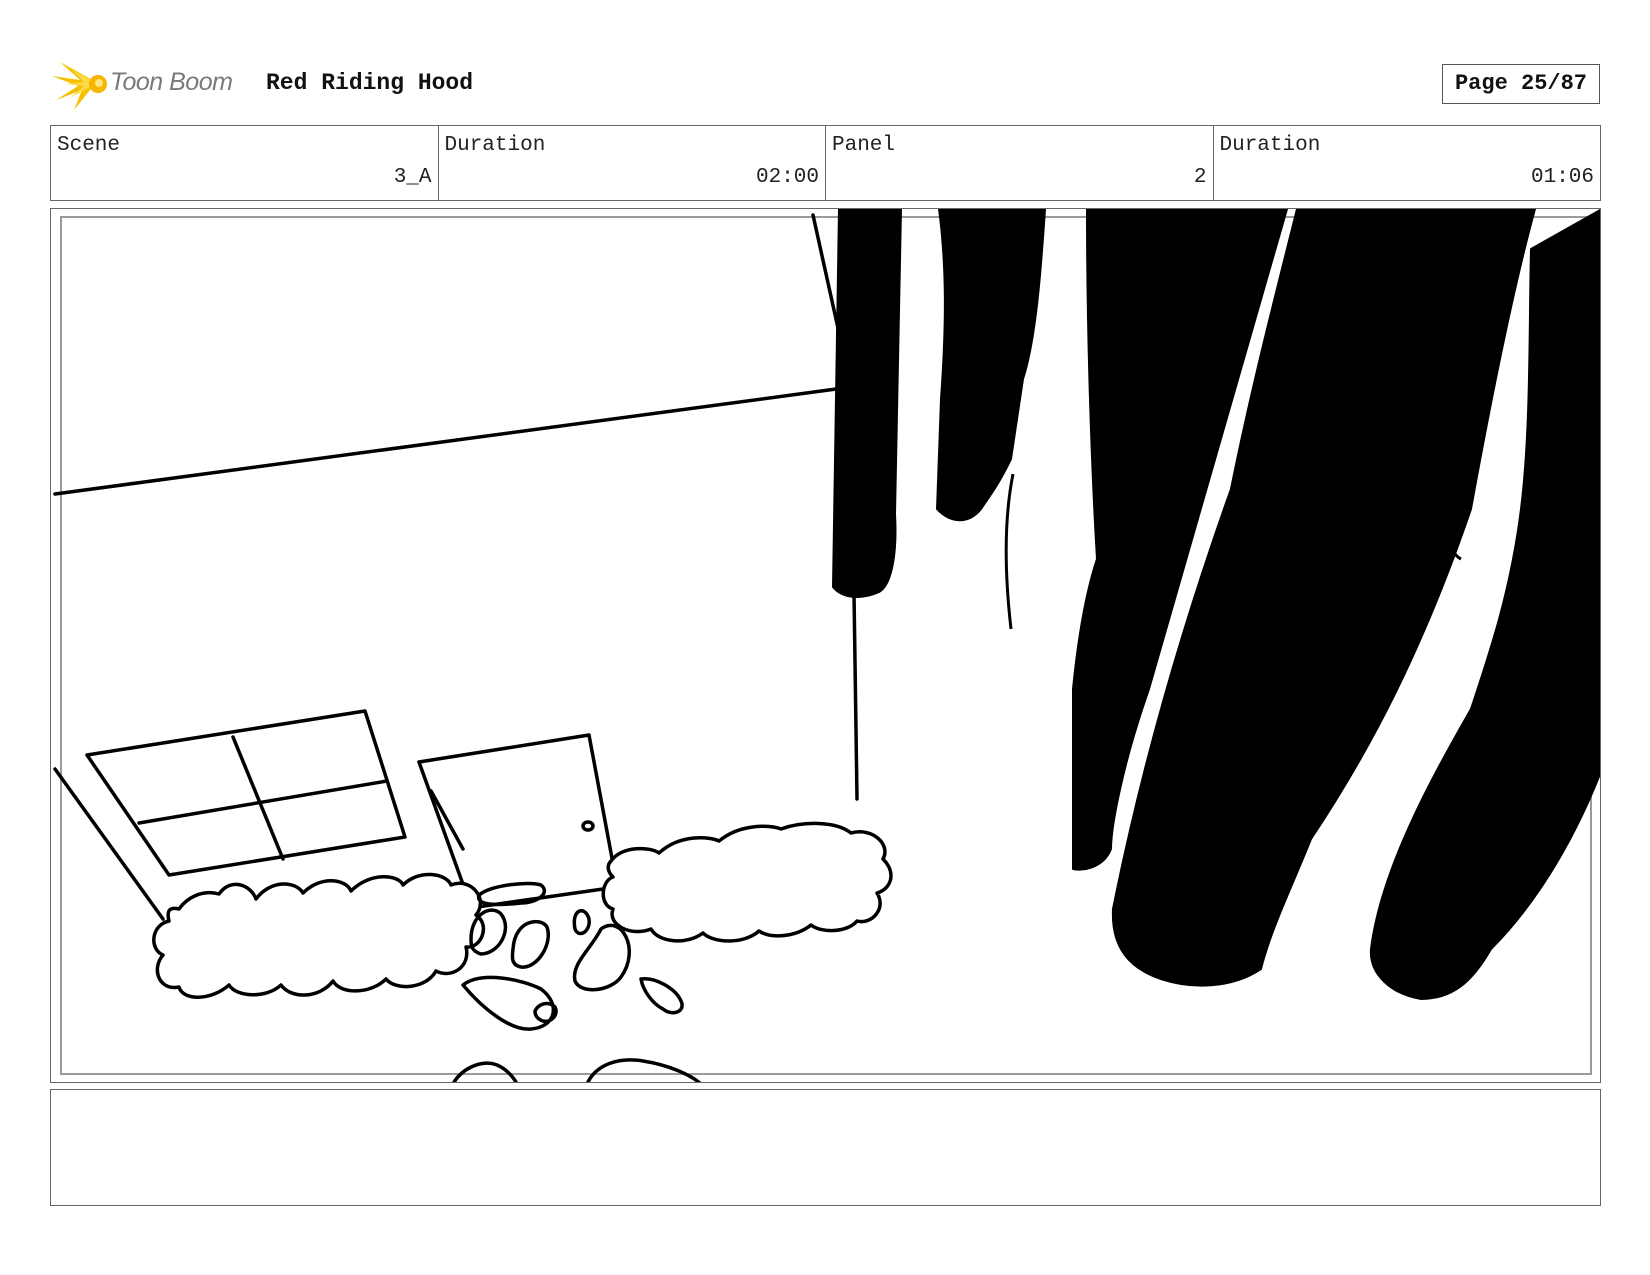 The image size is (1650, 1275). Describe the element at coordinates (864, 145) in the screenshot. I see `panel-label: Panel` at that location.